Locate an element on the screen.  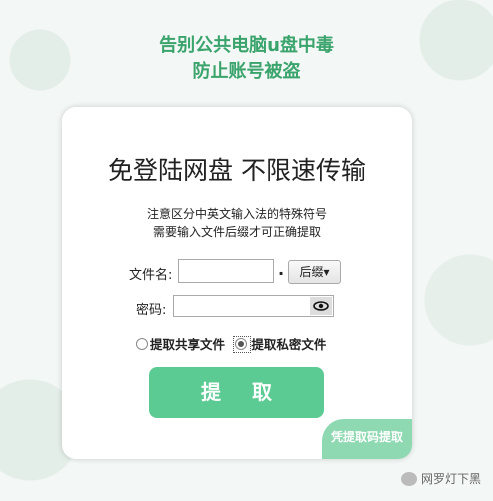
footer-watermark: 网罗灯下黑 is located at coordinates (440, 478).